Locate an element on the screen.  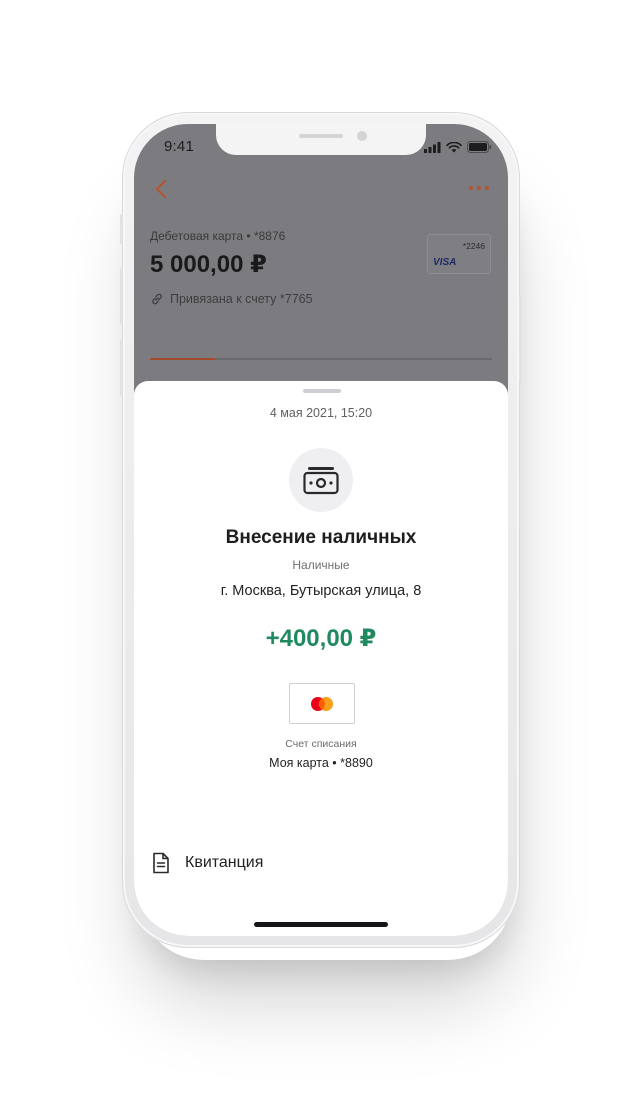
more-dots-icon is located at coordinates (479, 188).